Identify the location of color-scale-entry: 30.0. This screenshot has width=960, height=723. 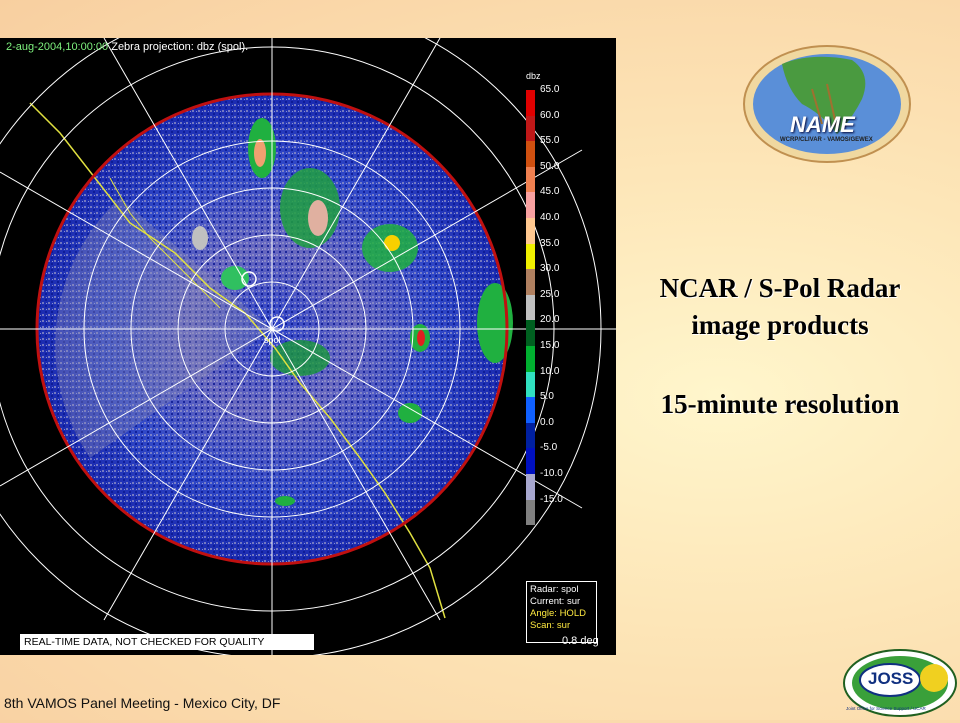
(566, 279).